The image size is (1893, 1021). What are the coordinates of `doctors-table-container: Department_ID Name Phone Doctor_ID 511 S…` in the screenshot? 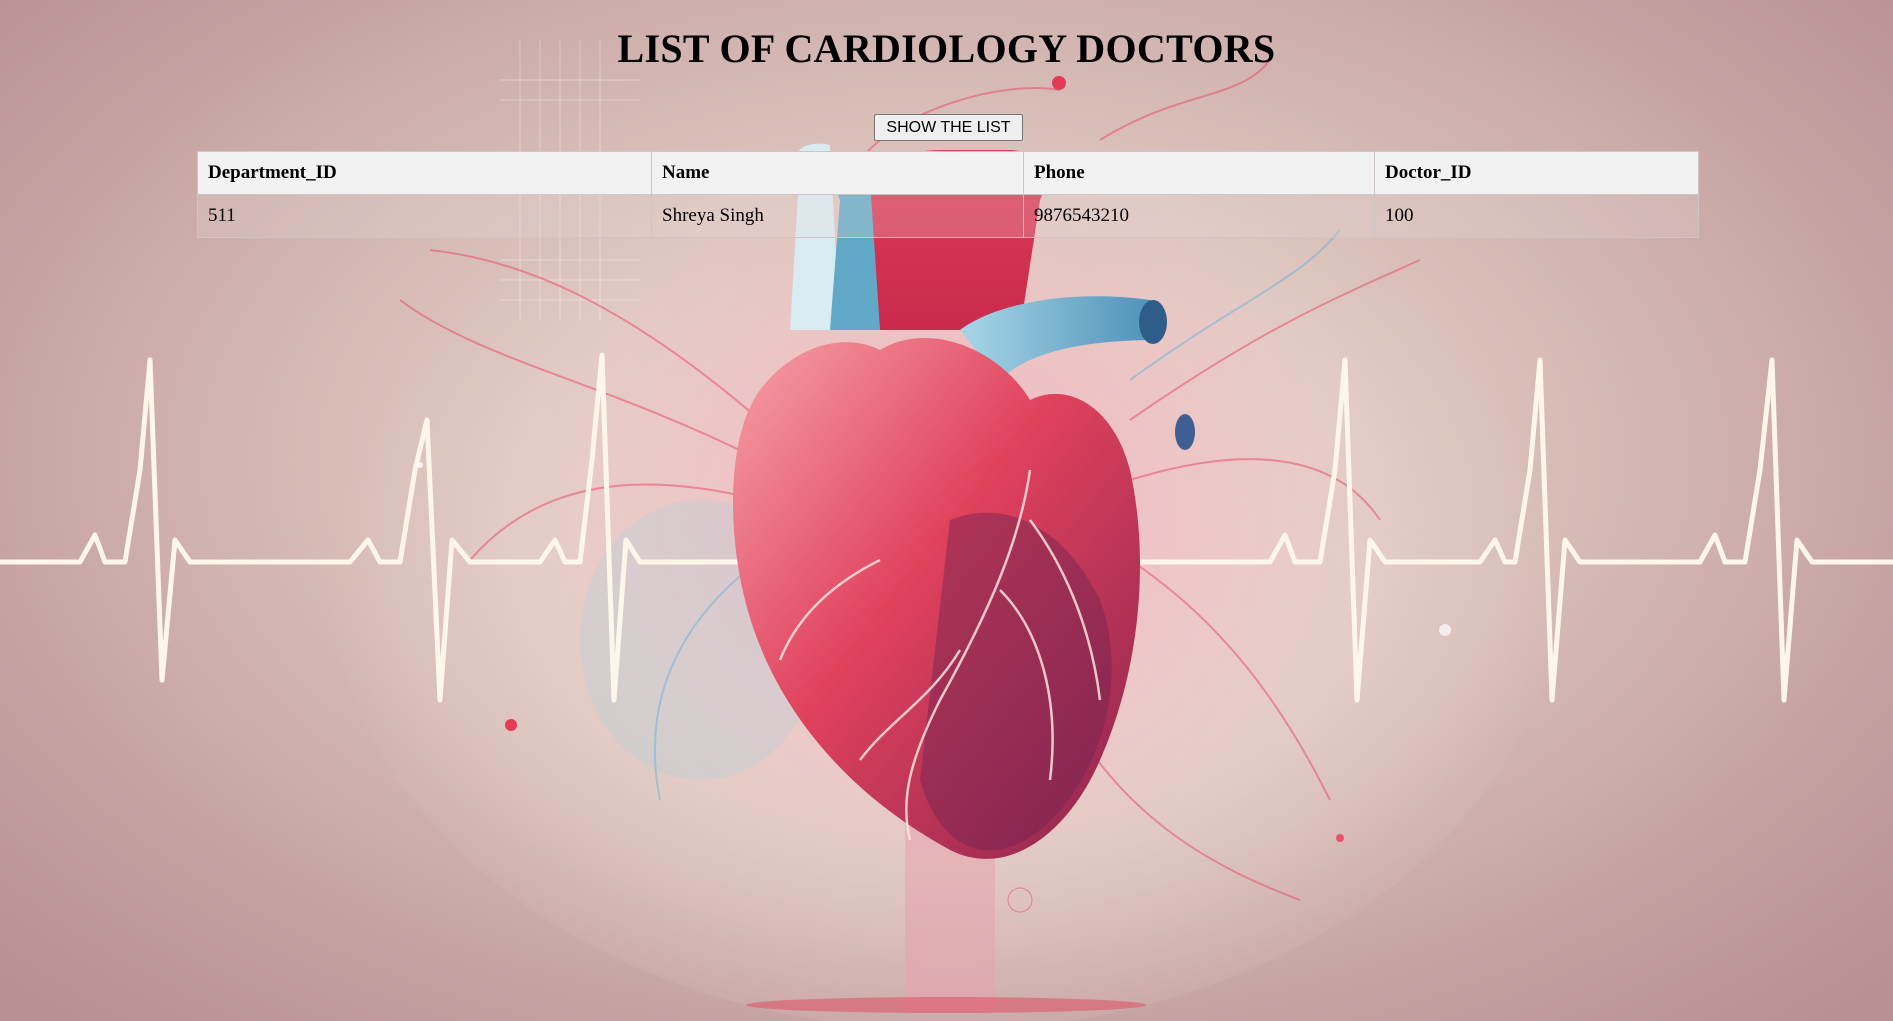 It's located at (948, 194).